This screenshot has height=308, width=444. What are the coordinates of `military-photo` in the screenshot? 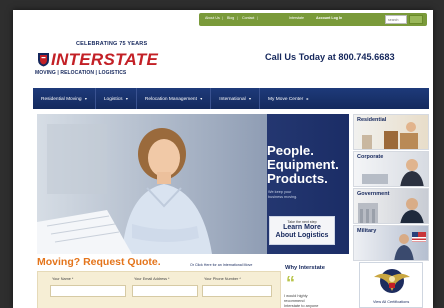 It's located at (410, 246).